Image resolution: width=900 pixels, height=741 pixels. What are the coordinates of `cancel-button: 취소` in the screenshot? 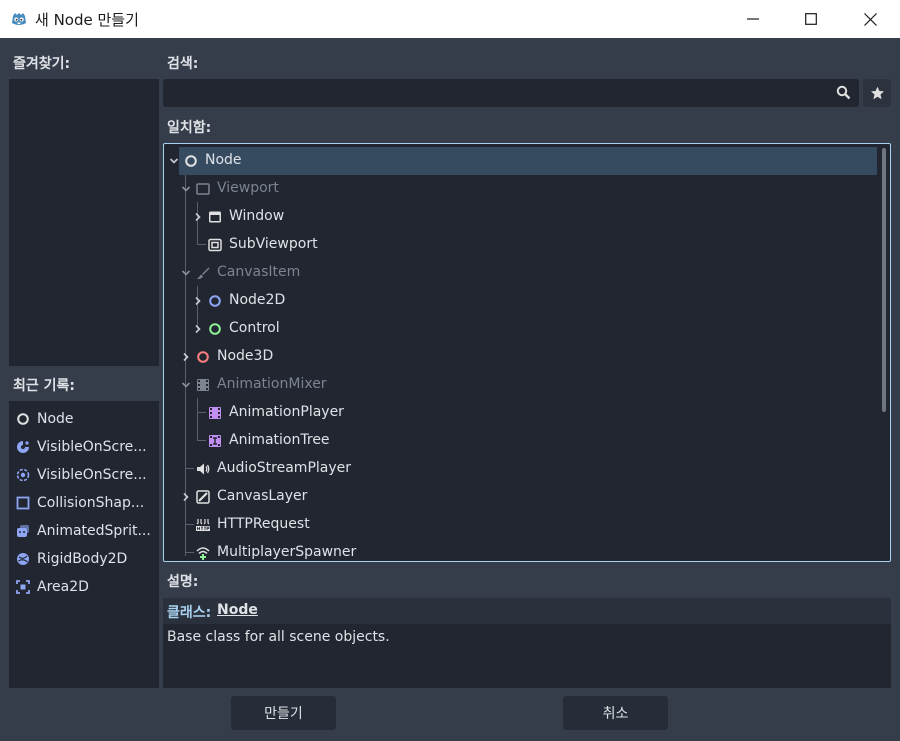 It's located at (615, 713).